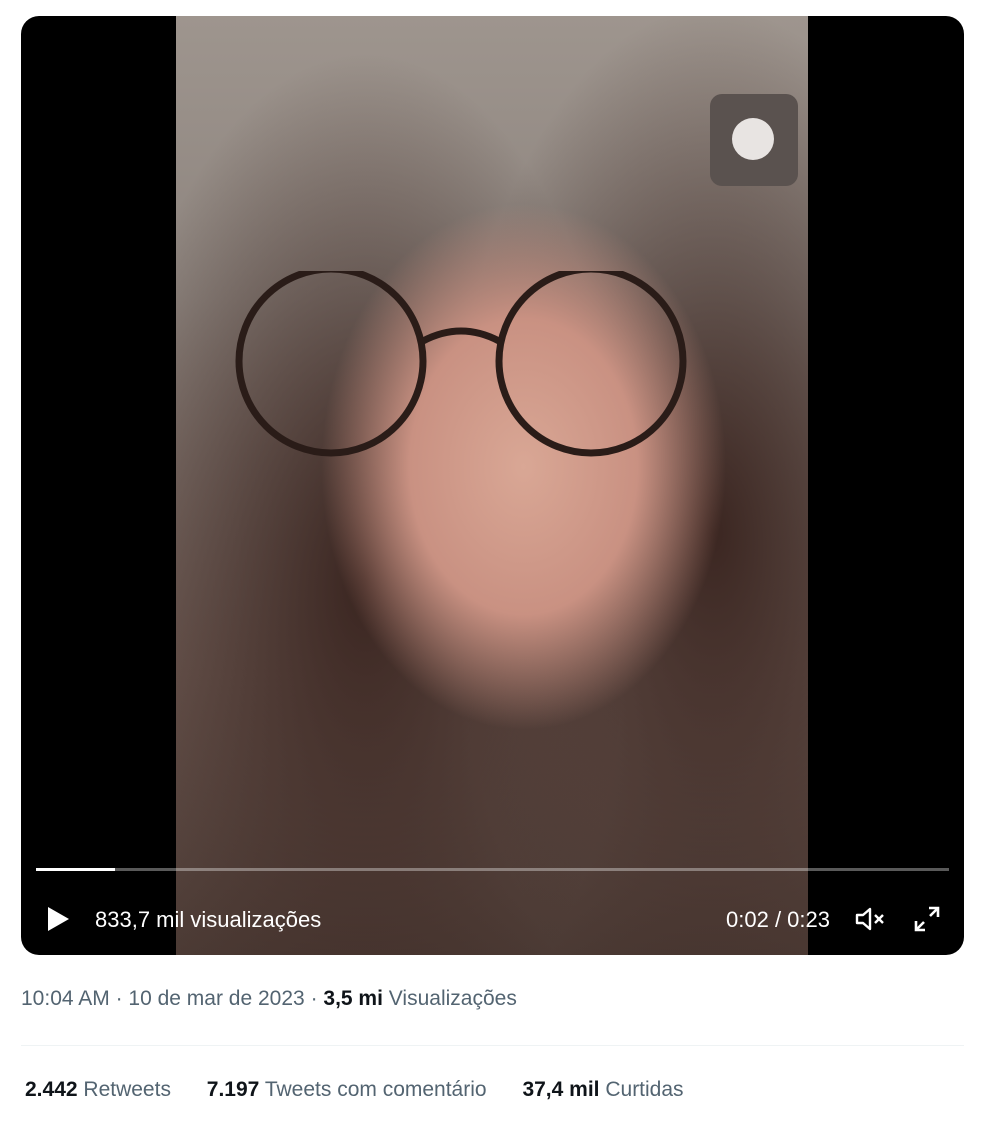  I want to click on likes-count: 37,4 mil, so click(561, 1089).